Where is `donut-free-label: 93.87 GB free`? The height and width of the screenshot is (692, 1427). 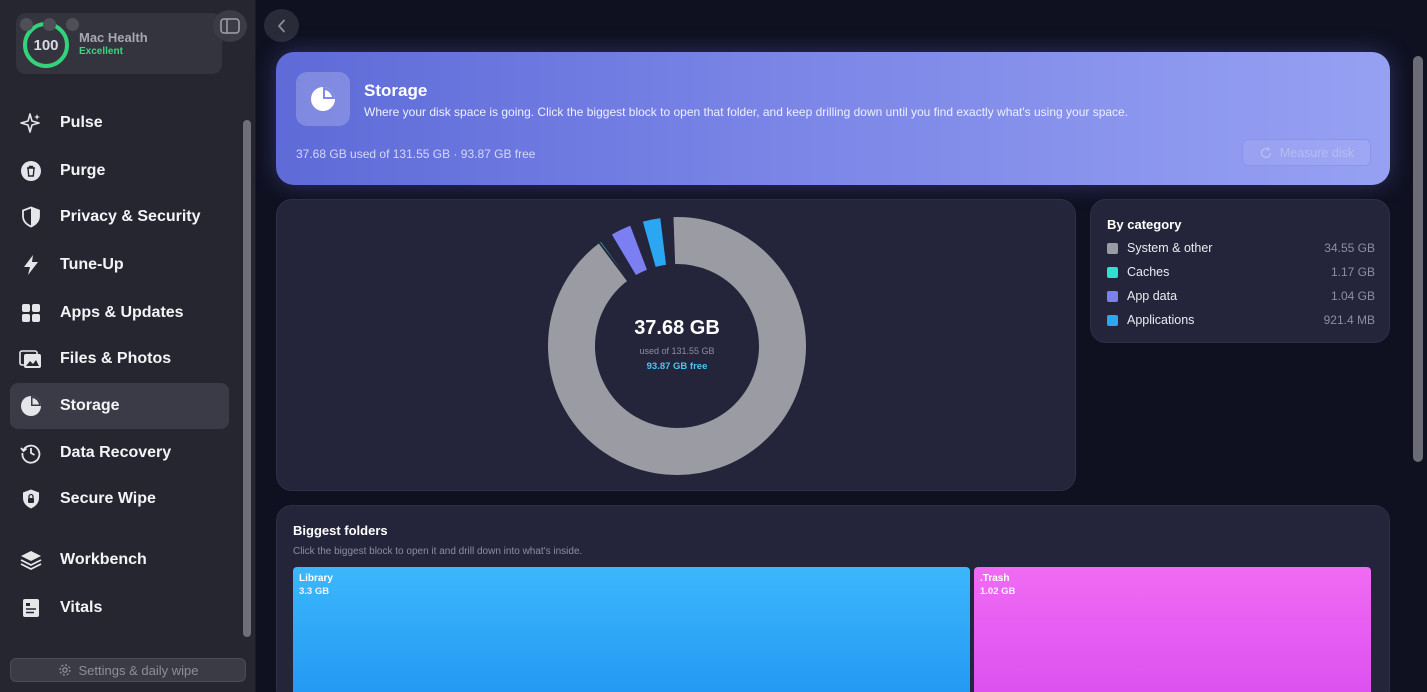
donut-free-label: 93.87 GB free is located at coordinates (677, 366).